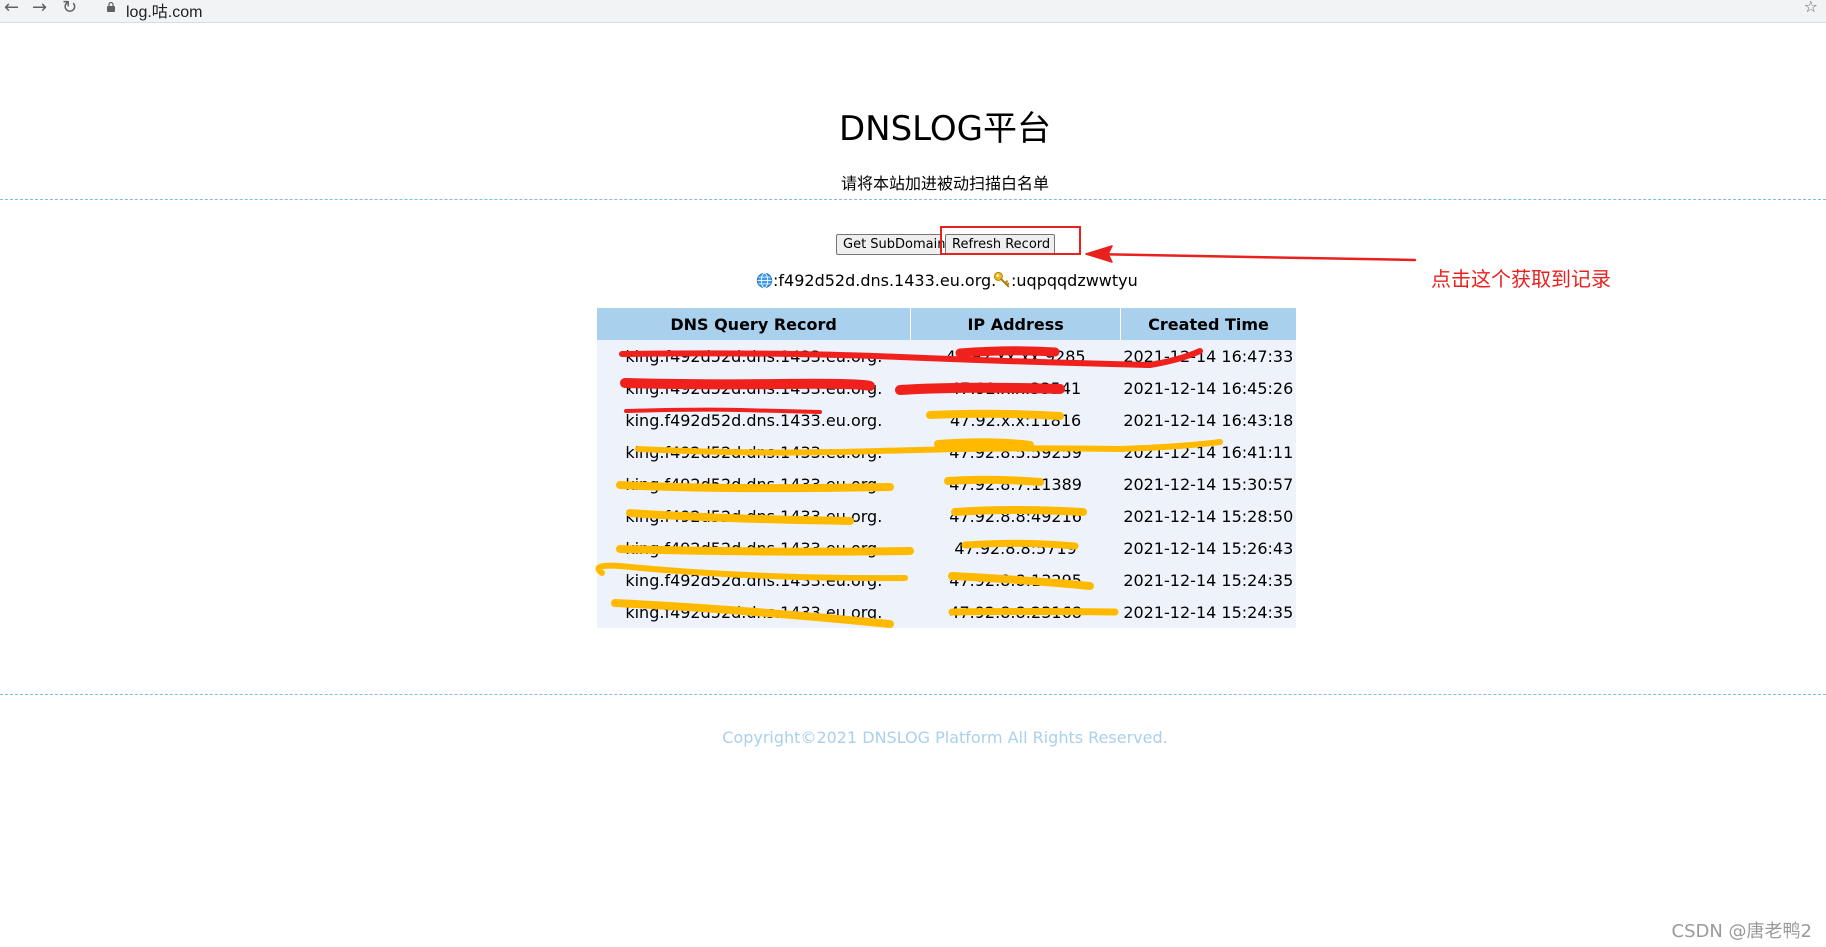  I want to click on ip-cell: 47.92.x.x:33541, so click(1016, 388).